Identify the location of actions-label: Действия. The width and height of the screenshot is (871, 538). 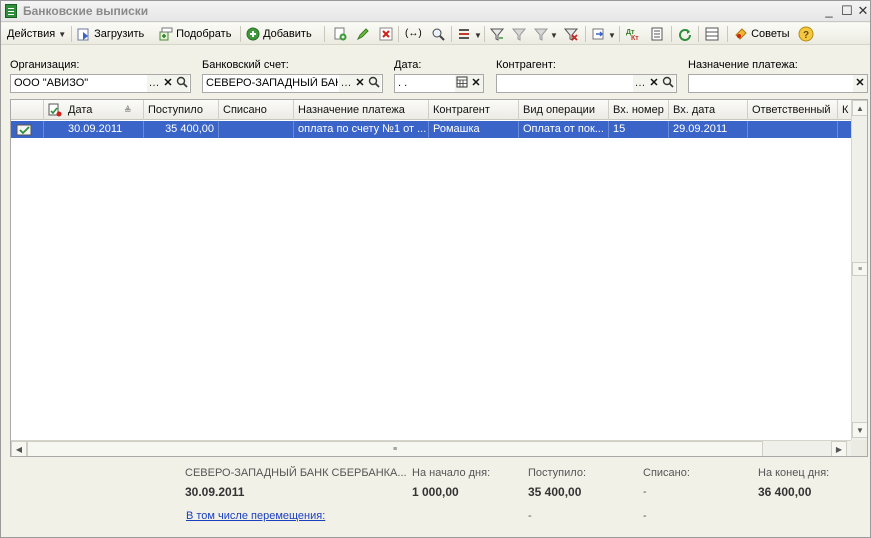
(31, 34).